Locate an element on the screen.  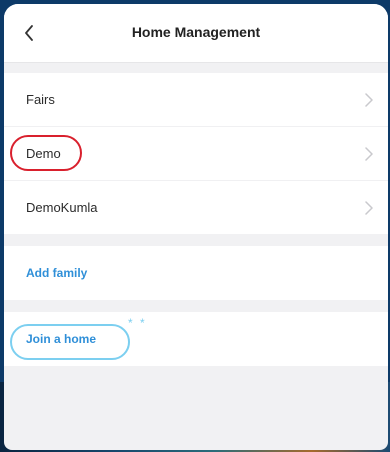
home-item-label: DemoKumla is located at coordinates (62, 207).